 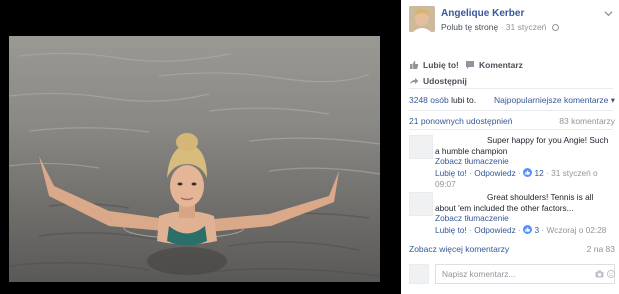 What do you see at coordinates (445, 81) in the screenshot?
I see `share-button-label: Udostępnij` at bounding box center [445, 81].